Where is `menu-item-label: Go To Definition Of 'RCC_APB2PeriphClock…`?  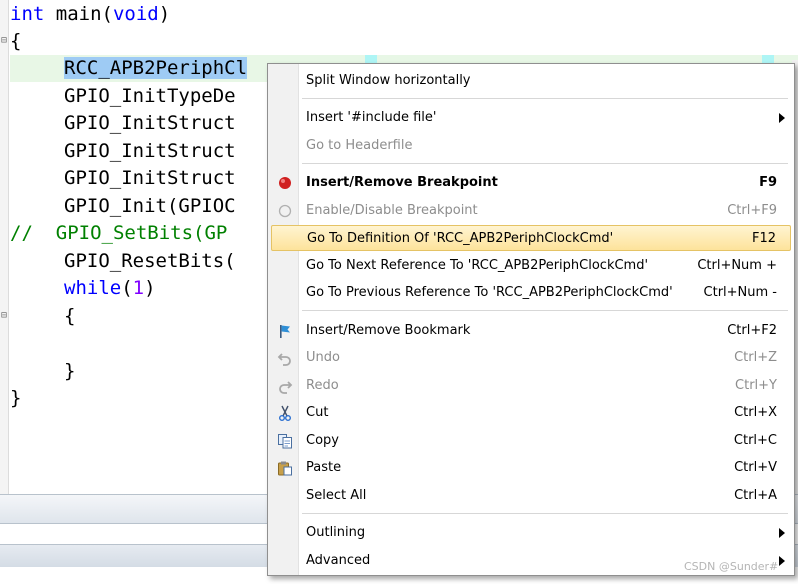
menu-item-label: Go To Definition Of 'RCC_APB2PeriphClock… is located at coordinates (460, 238).